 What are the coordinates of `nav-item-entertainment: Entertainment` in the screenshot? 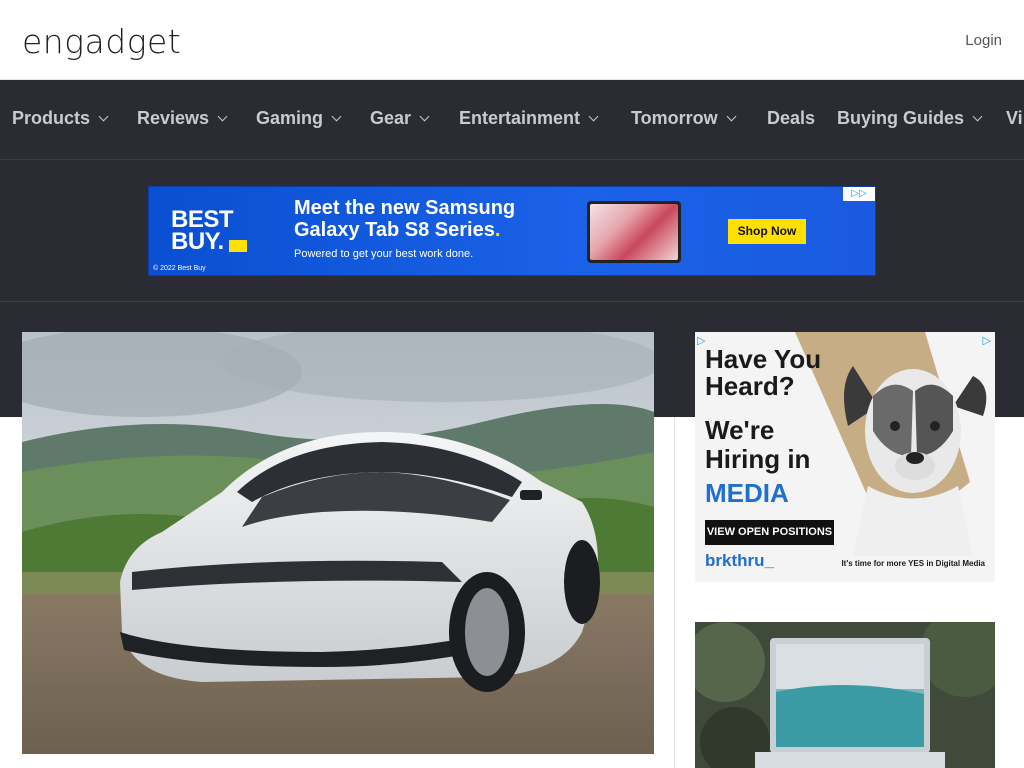 It's located at (529, 118).